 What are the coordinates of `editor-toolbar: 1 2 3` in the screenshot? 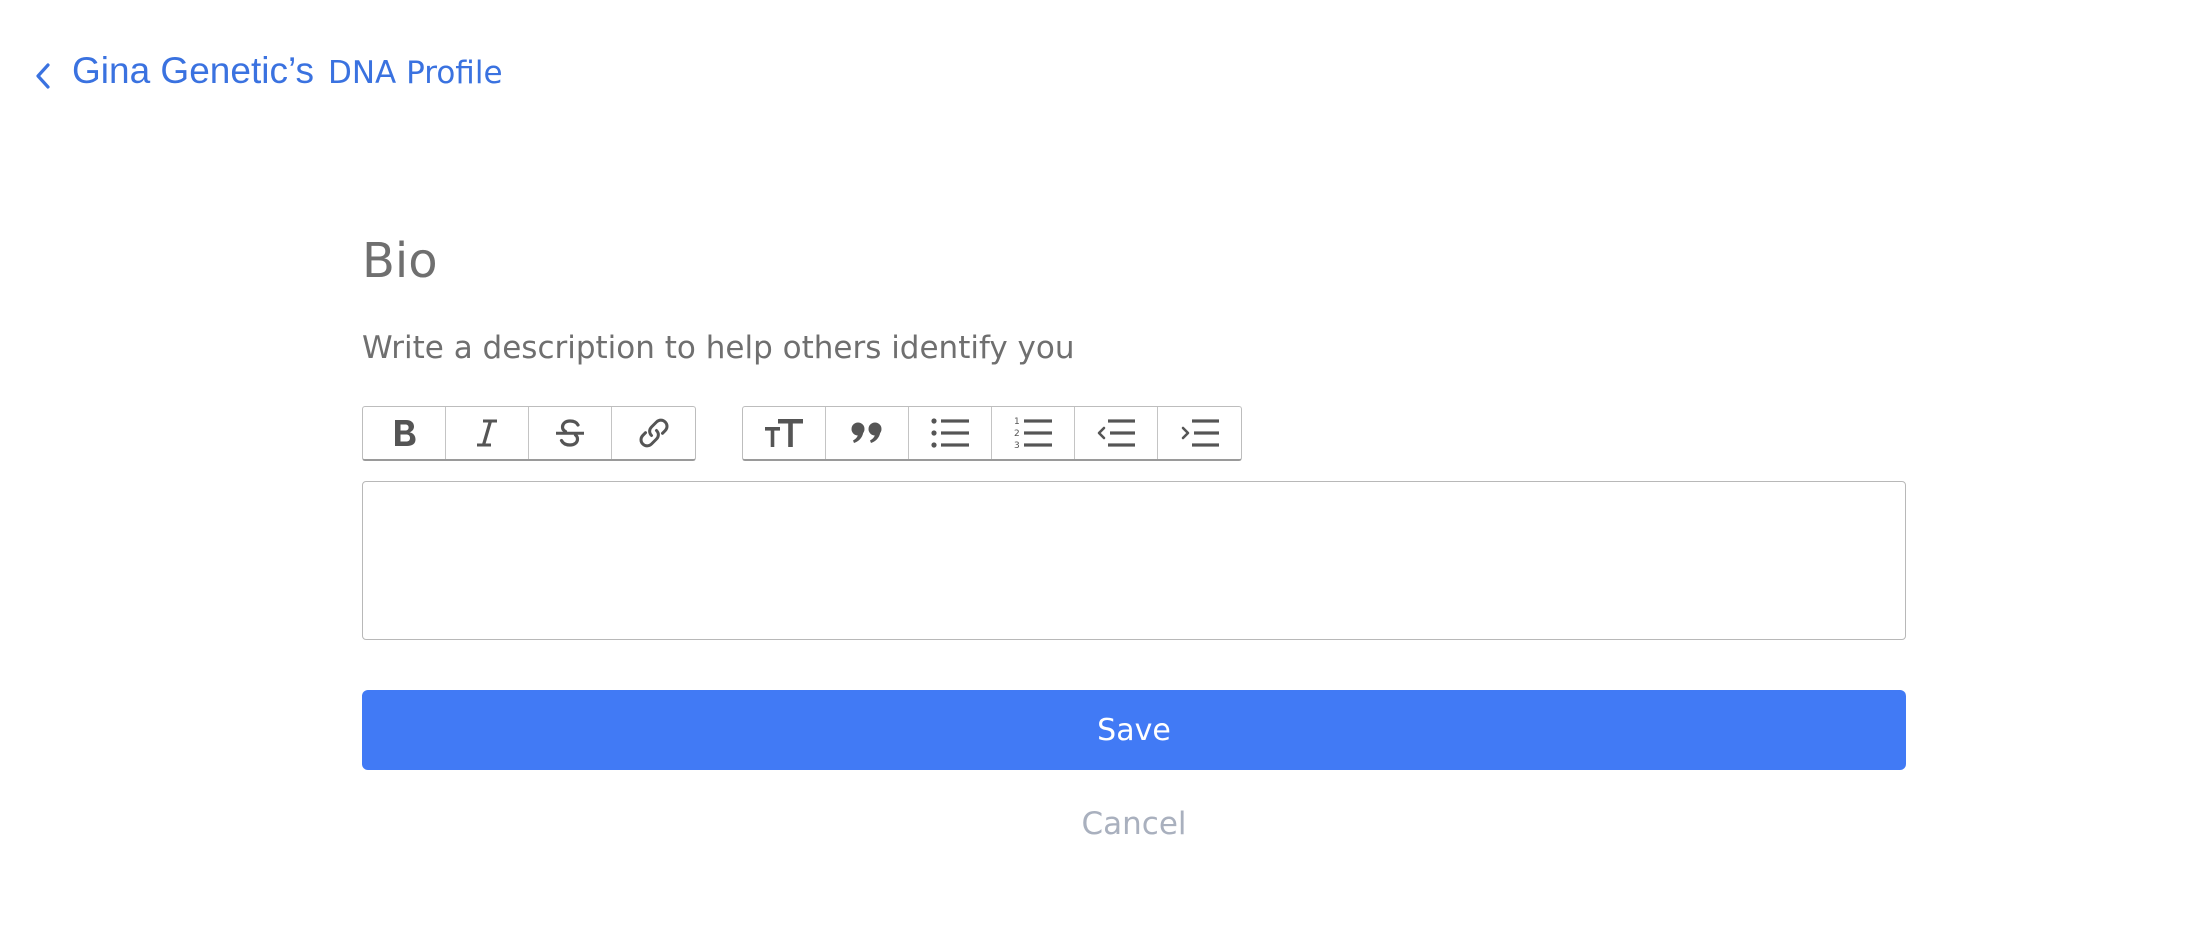 It's located at (802, 433).